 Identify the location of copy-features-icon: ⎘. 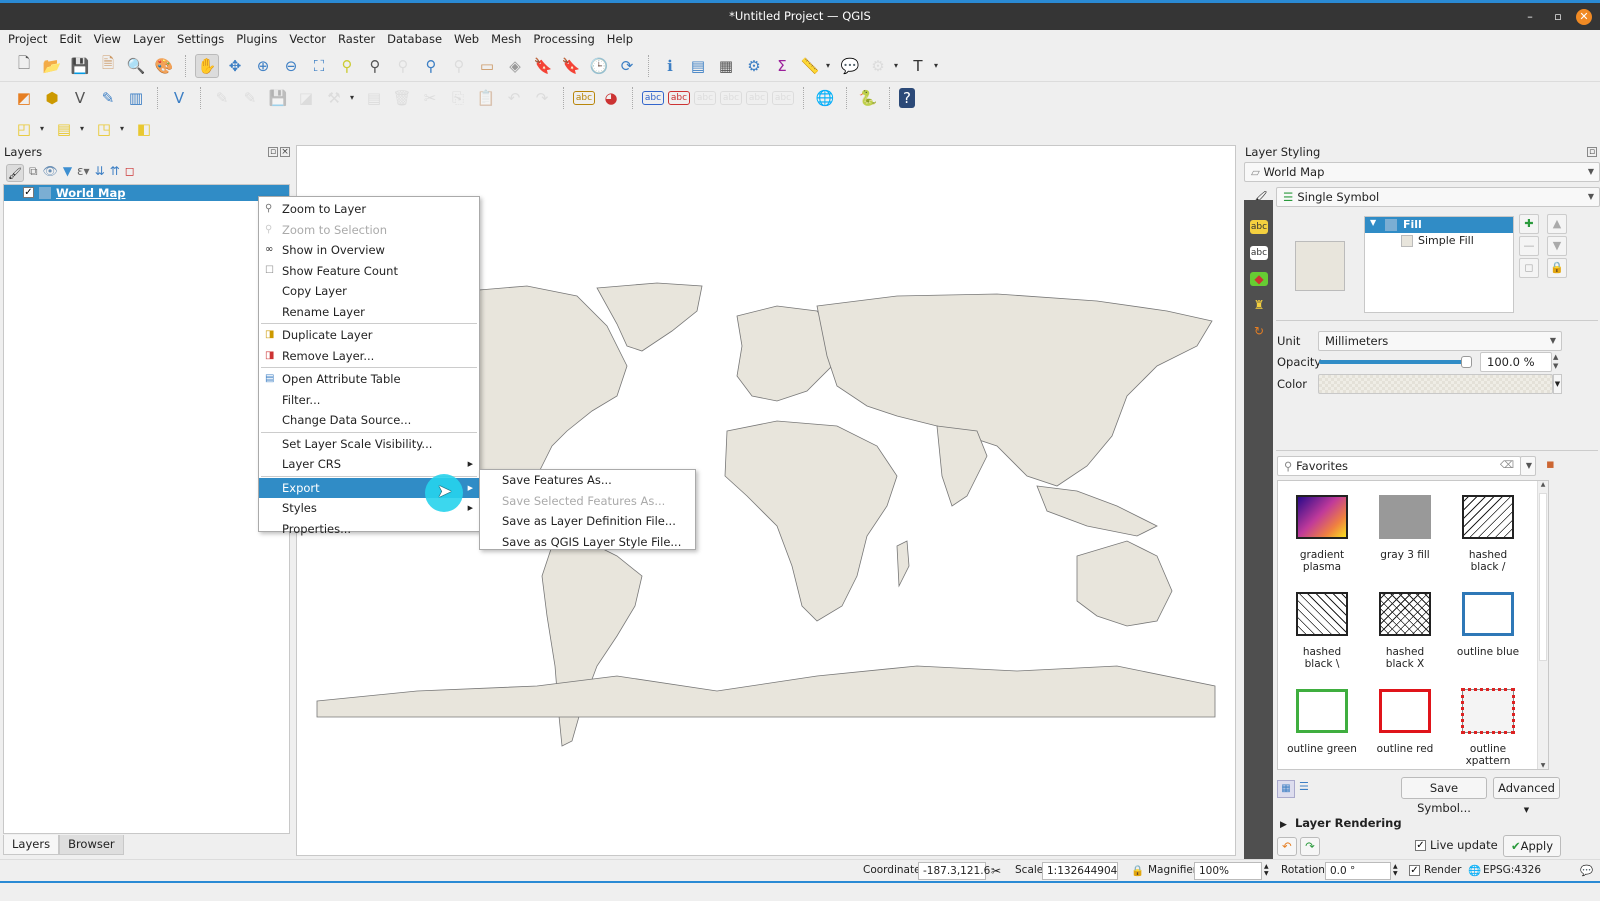
(458, 98).